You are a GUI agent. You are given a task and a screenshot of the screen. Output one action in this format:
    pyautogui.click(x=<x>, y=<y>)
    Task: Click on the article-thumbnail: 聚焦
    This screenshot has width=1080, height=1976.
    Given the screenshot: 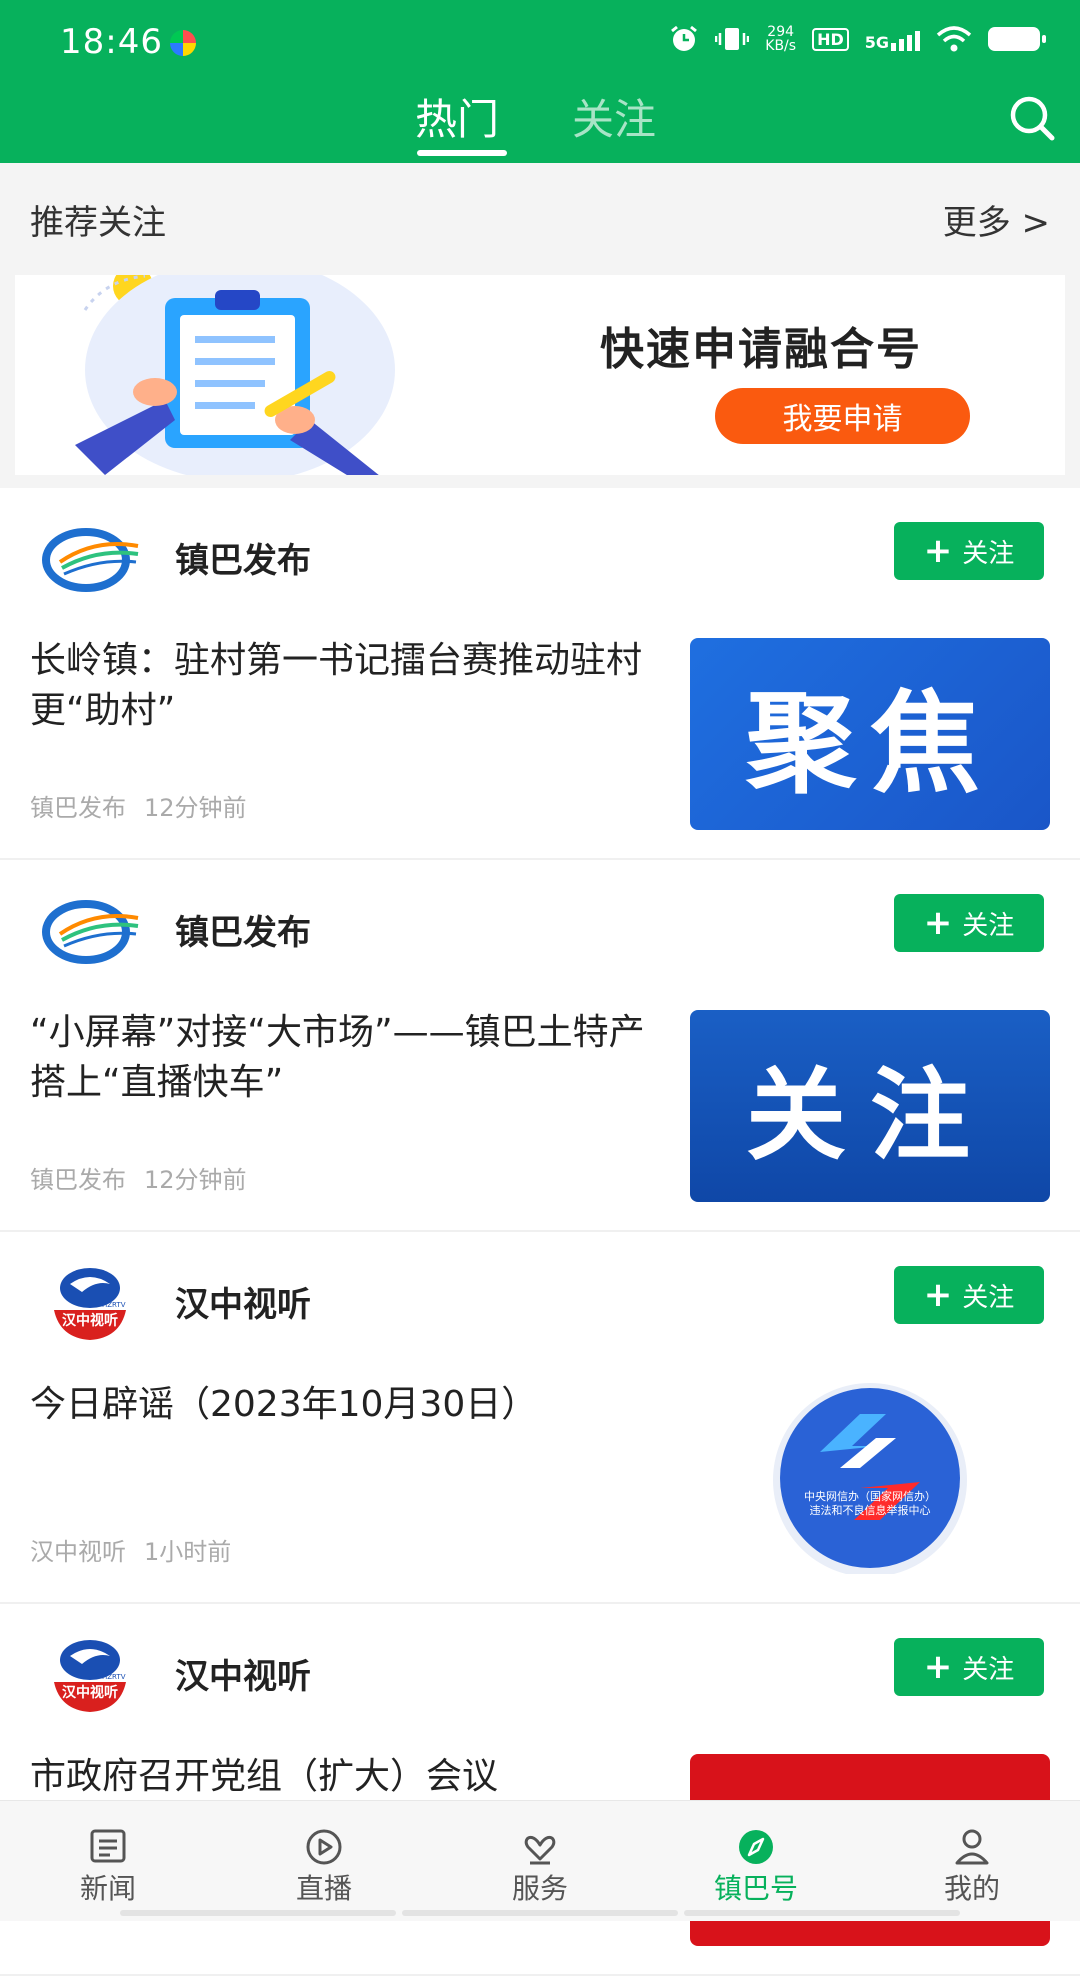 What is the action you would take?
    pyautogui.click(x=870, y=734)
    